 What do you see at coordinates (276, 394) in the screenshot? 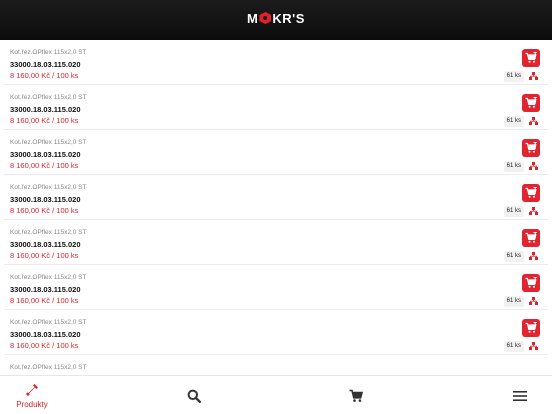
I see `bottom-tab-bar: Produkty` at bounding box center [276, 394].